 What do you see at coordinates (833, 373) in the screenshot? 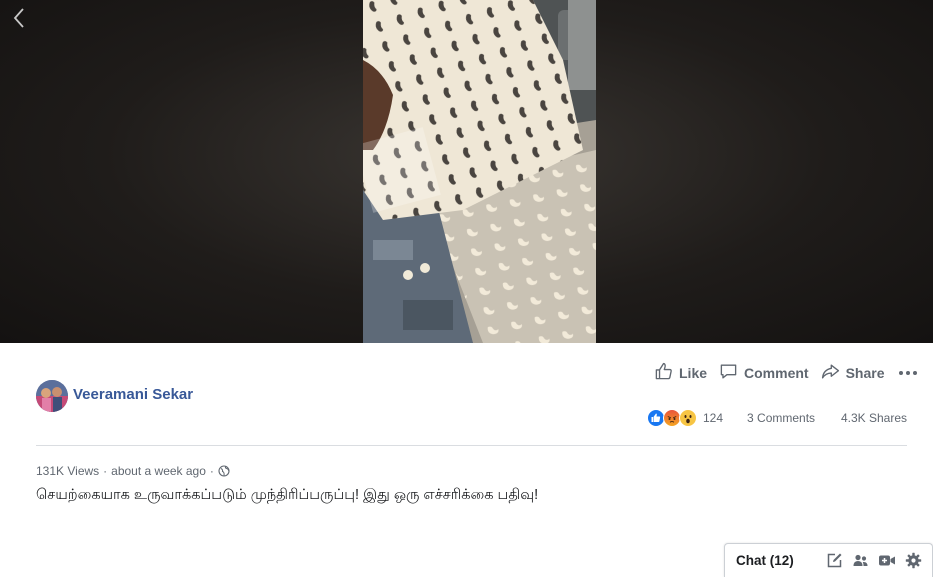
I see `share-icon` at bounding box center [833, 373].